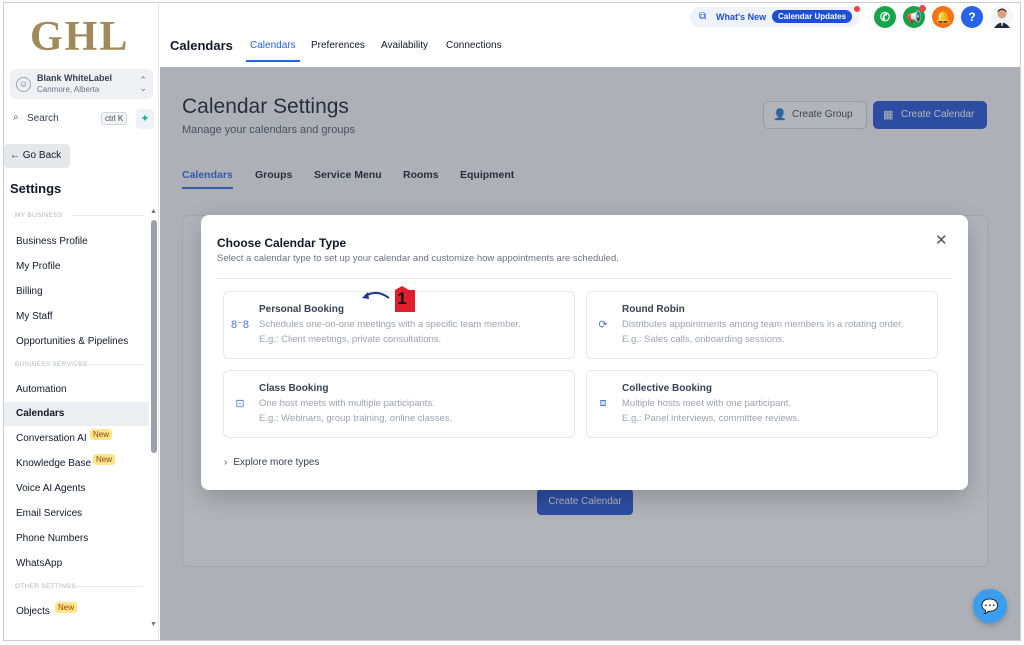  Describe the element at coordinates (703, 16) in the screenshot. I see `announcement-icon: ⧉` at that location.